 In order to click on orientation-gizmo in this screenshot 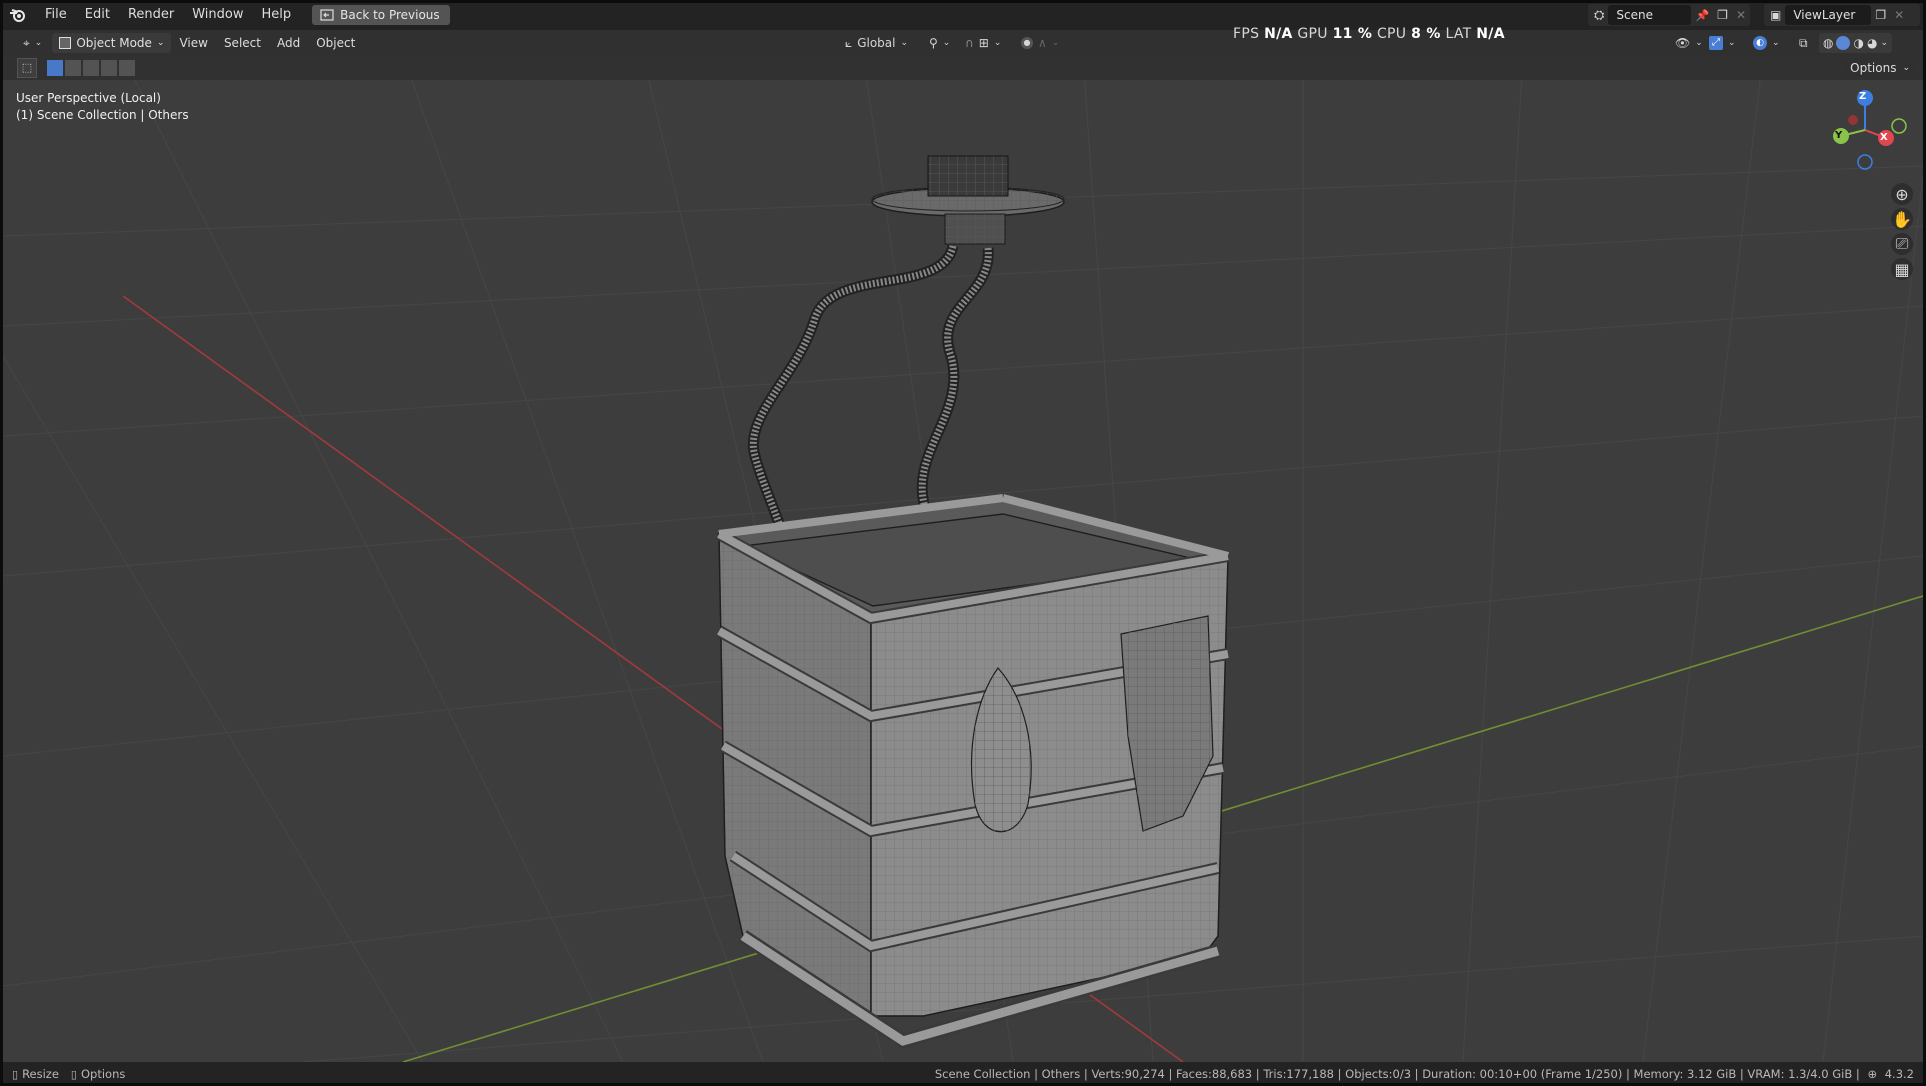, I will do `click(1870, 130)`.